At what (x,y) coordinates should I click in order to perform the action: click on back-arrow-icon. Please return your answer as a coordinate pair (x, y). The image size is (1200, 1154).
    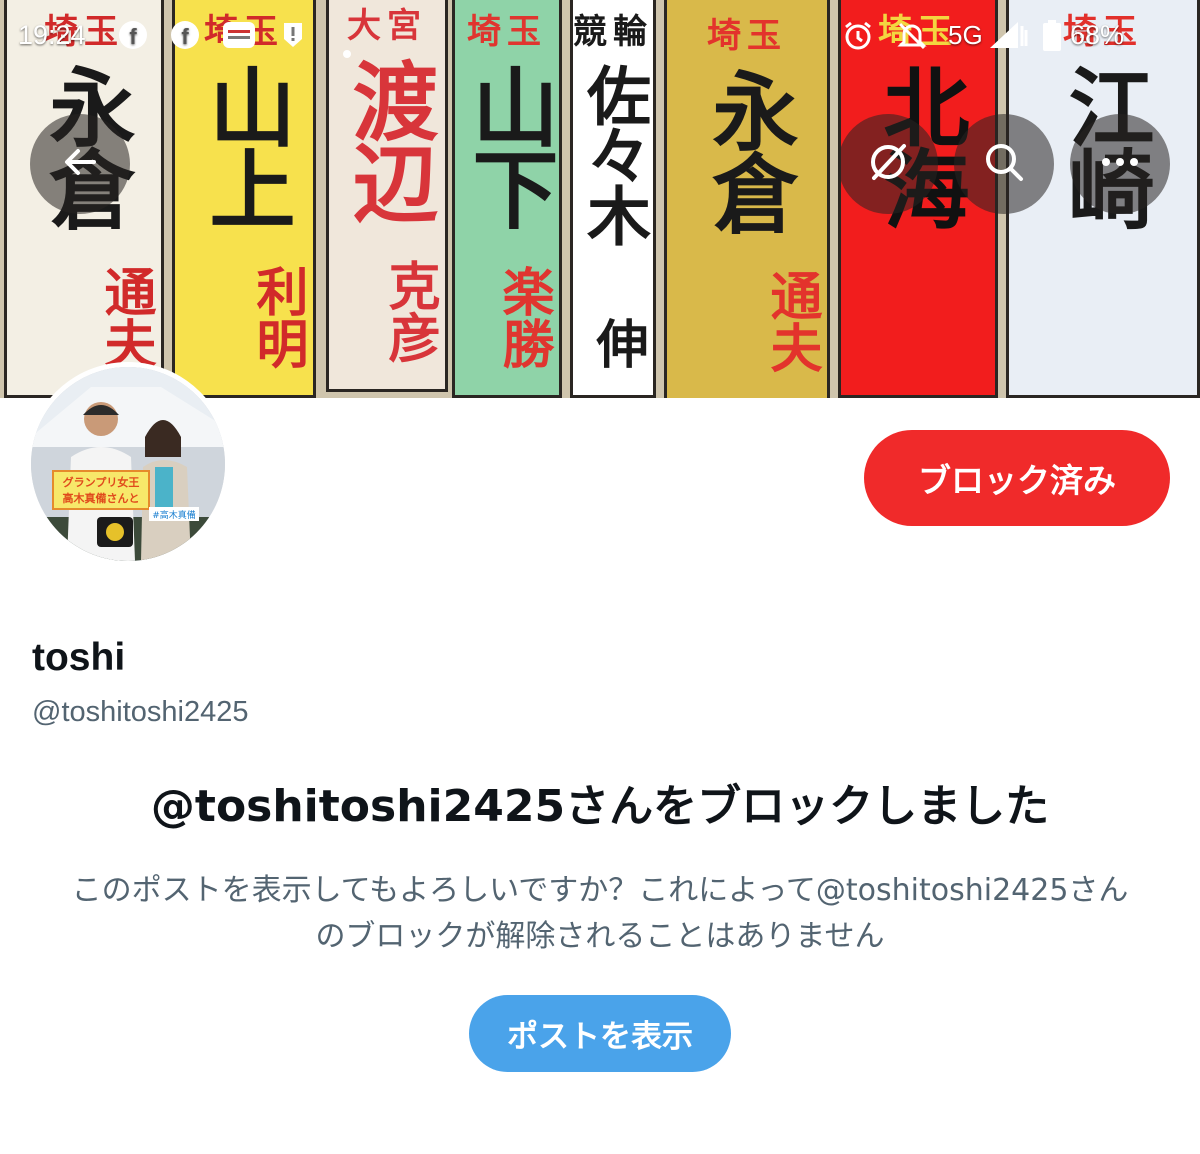
    Looking at the image, I should click on (80, 164).